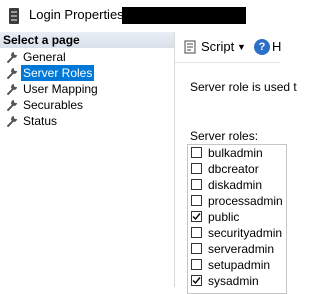 Image resolution: width=320 pixels, height=294 pixels. What do you see at coordinates (224, 217) in the screenshot?
I see `role-label: public` at bounding box center [224, 217].